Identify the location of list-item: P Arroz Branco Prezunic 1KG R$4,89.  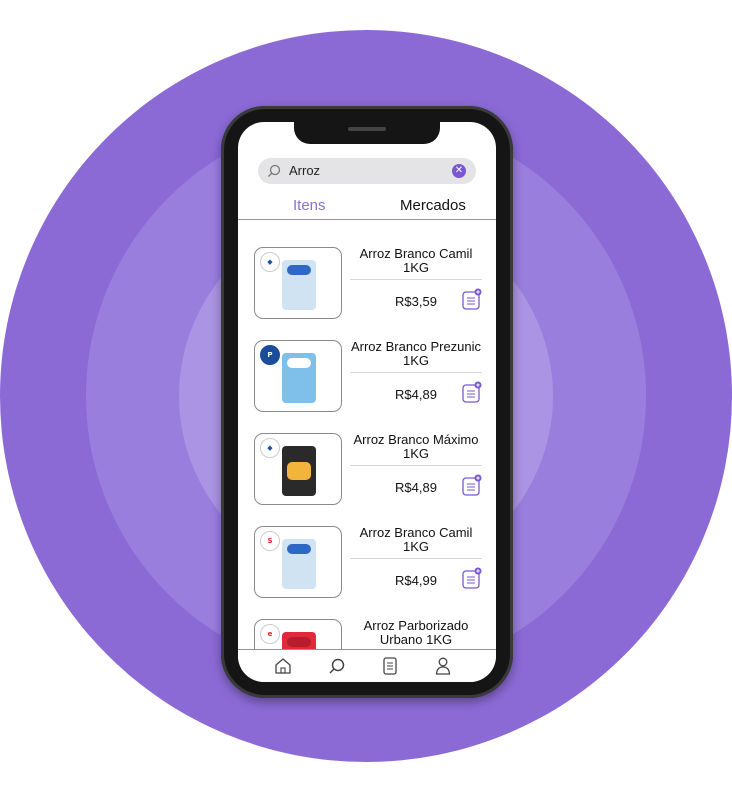
(367, 363).